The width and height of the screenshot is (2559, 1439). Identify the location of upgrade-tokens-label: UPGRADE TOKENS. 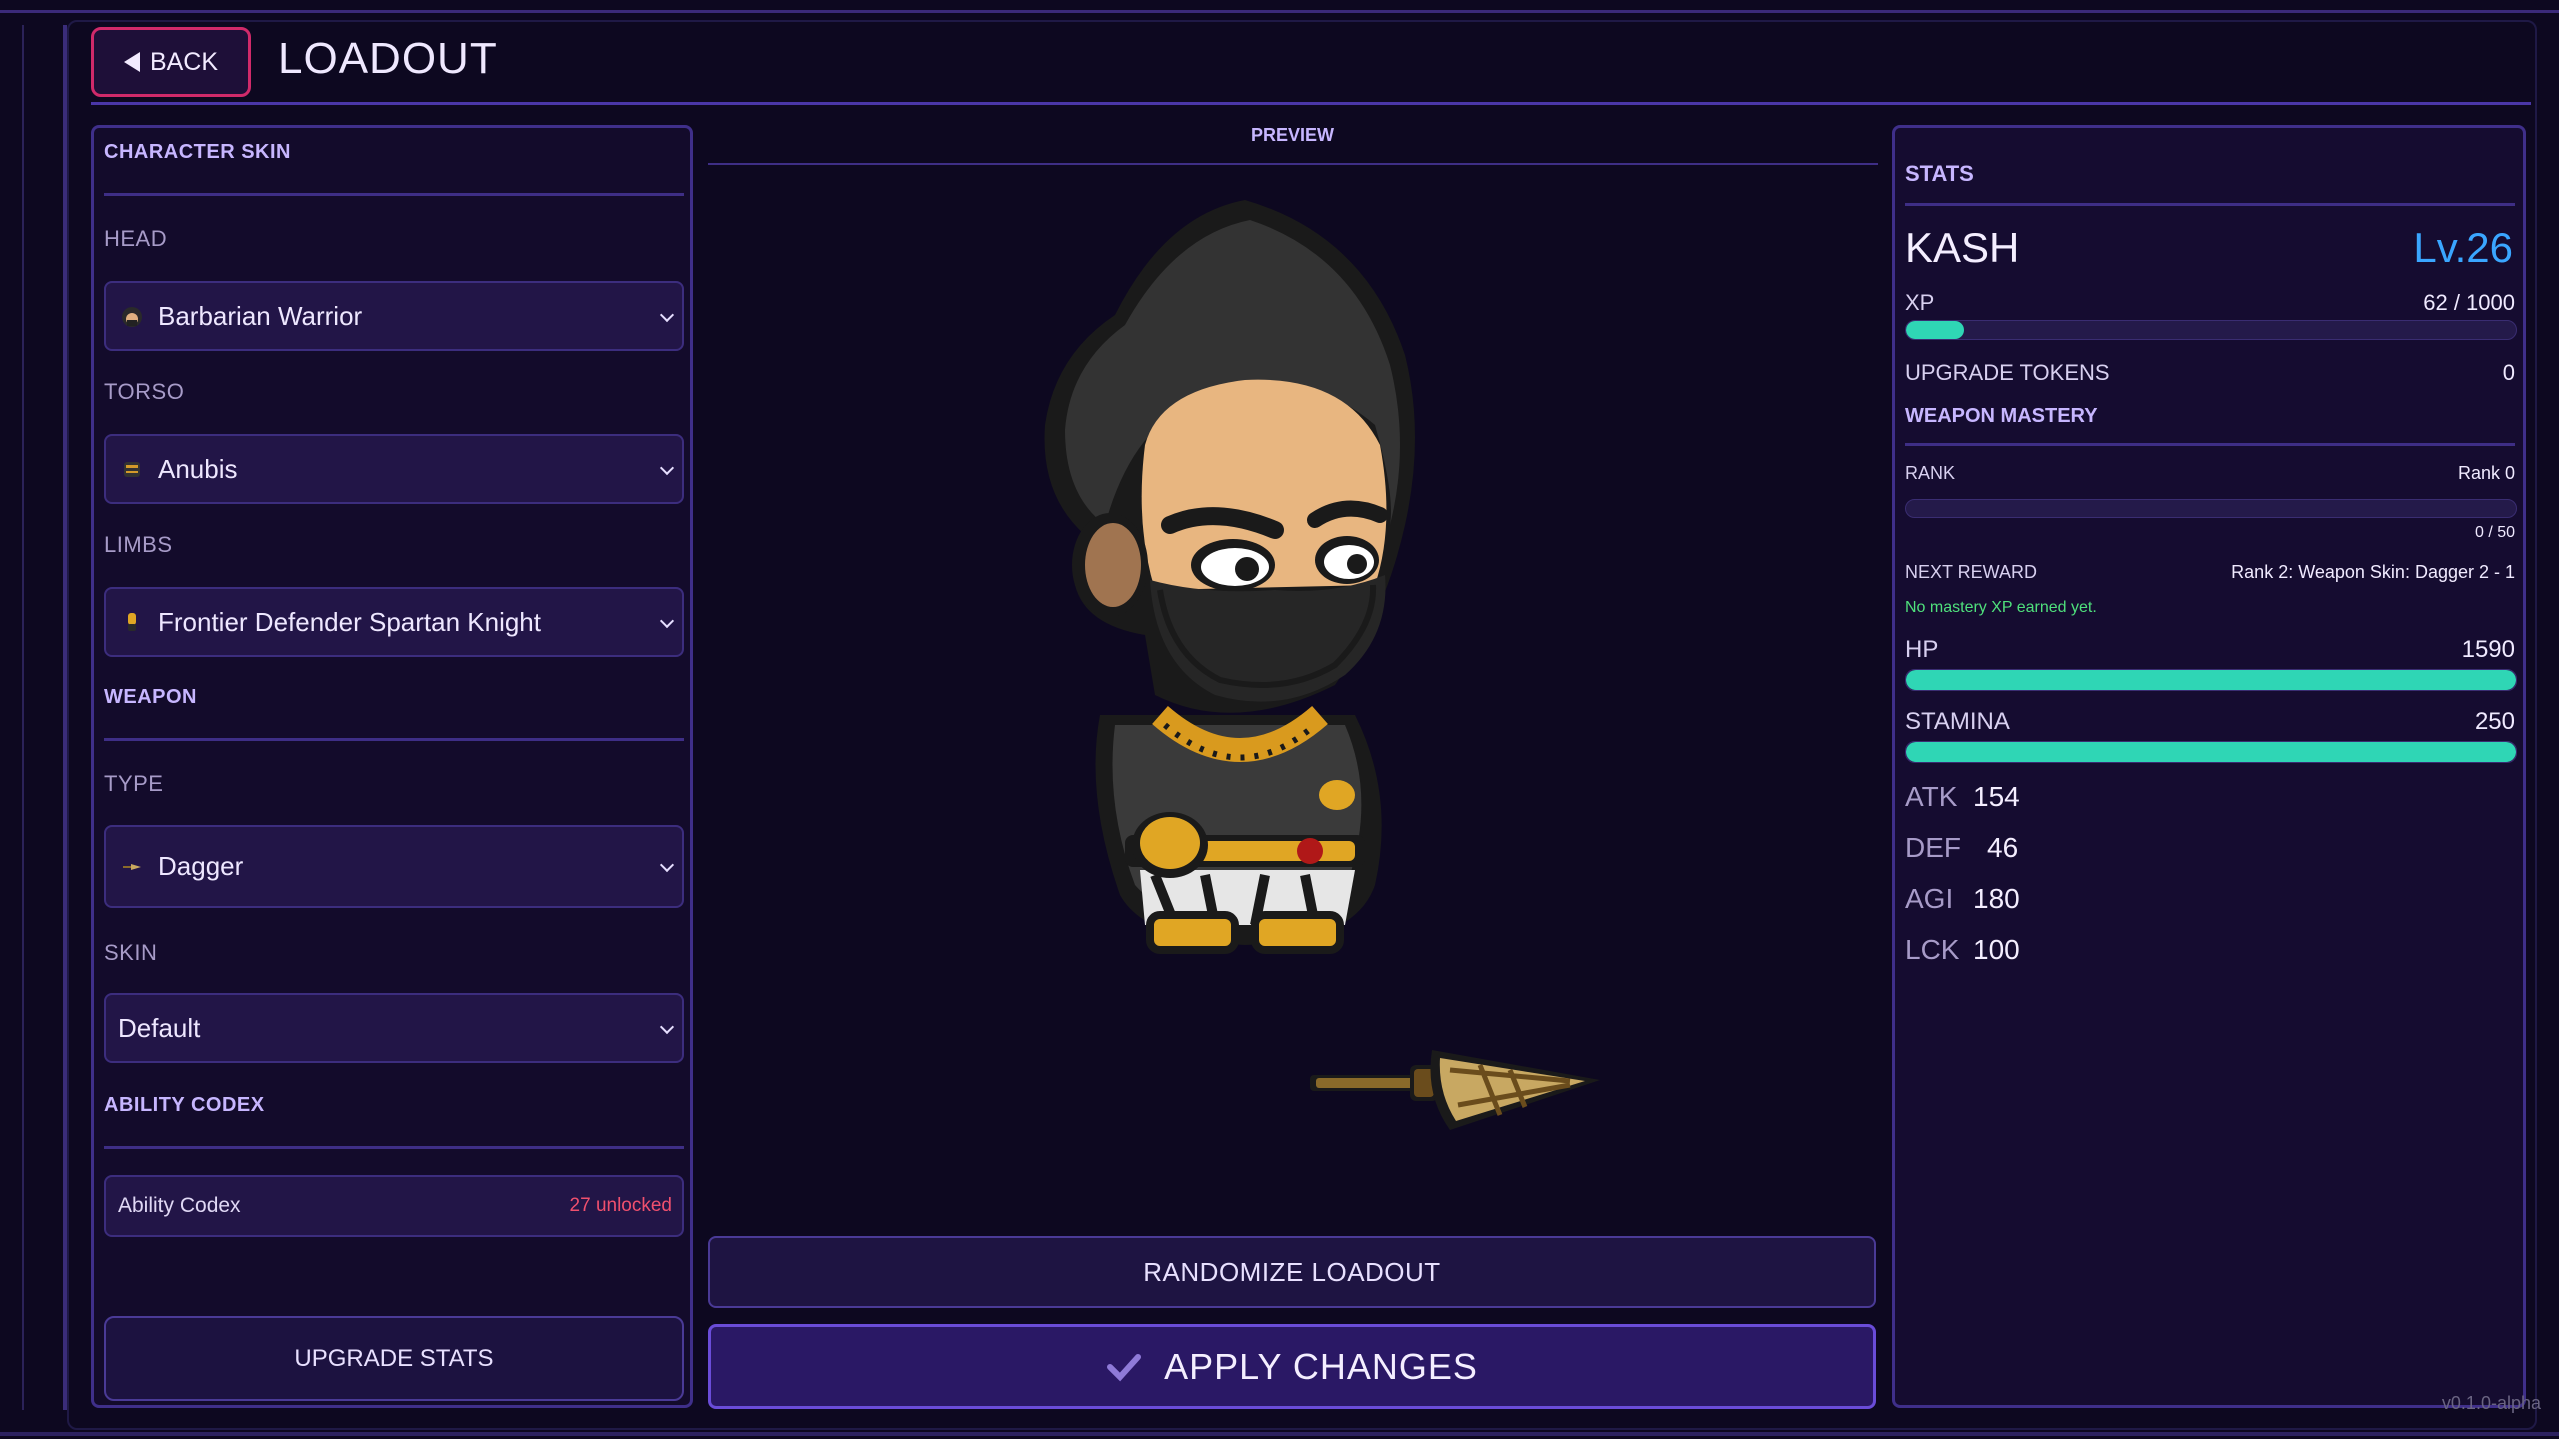
(2007, 372).